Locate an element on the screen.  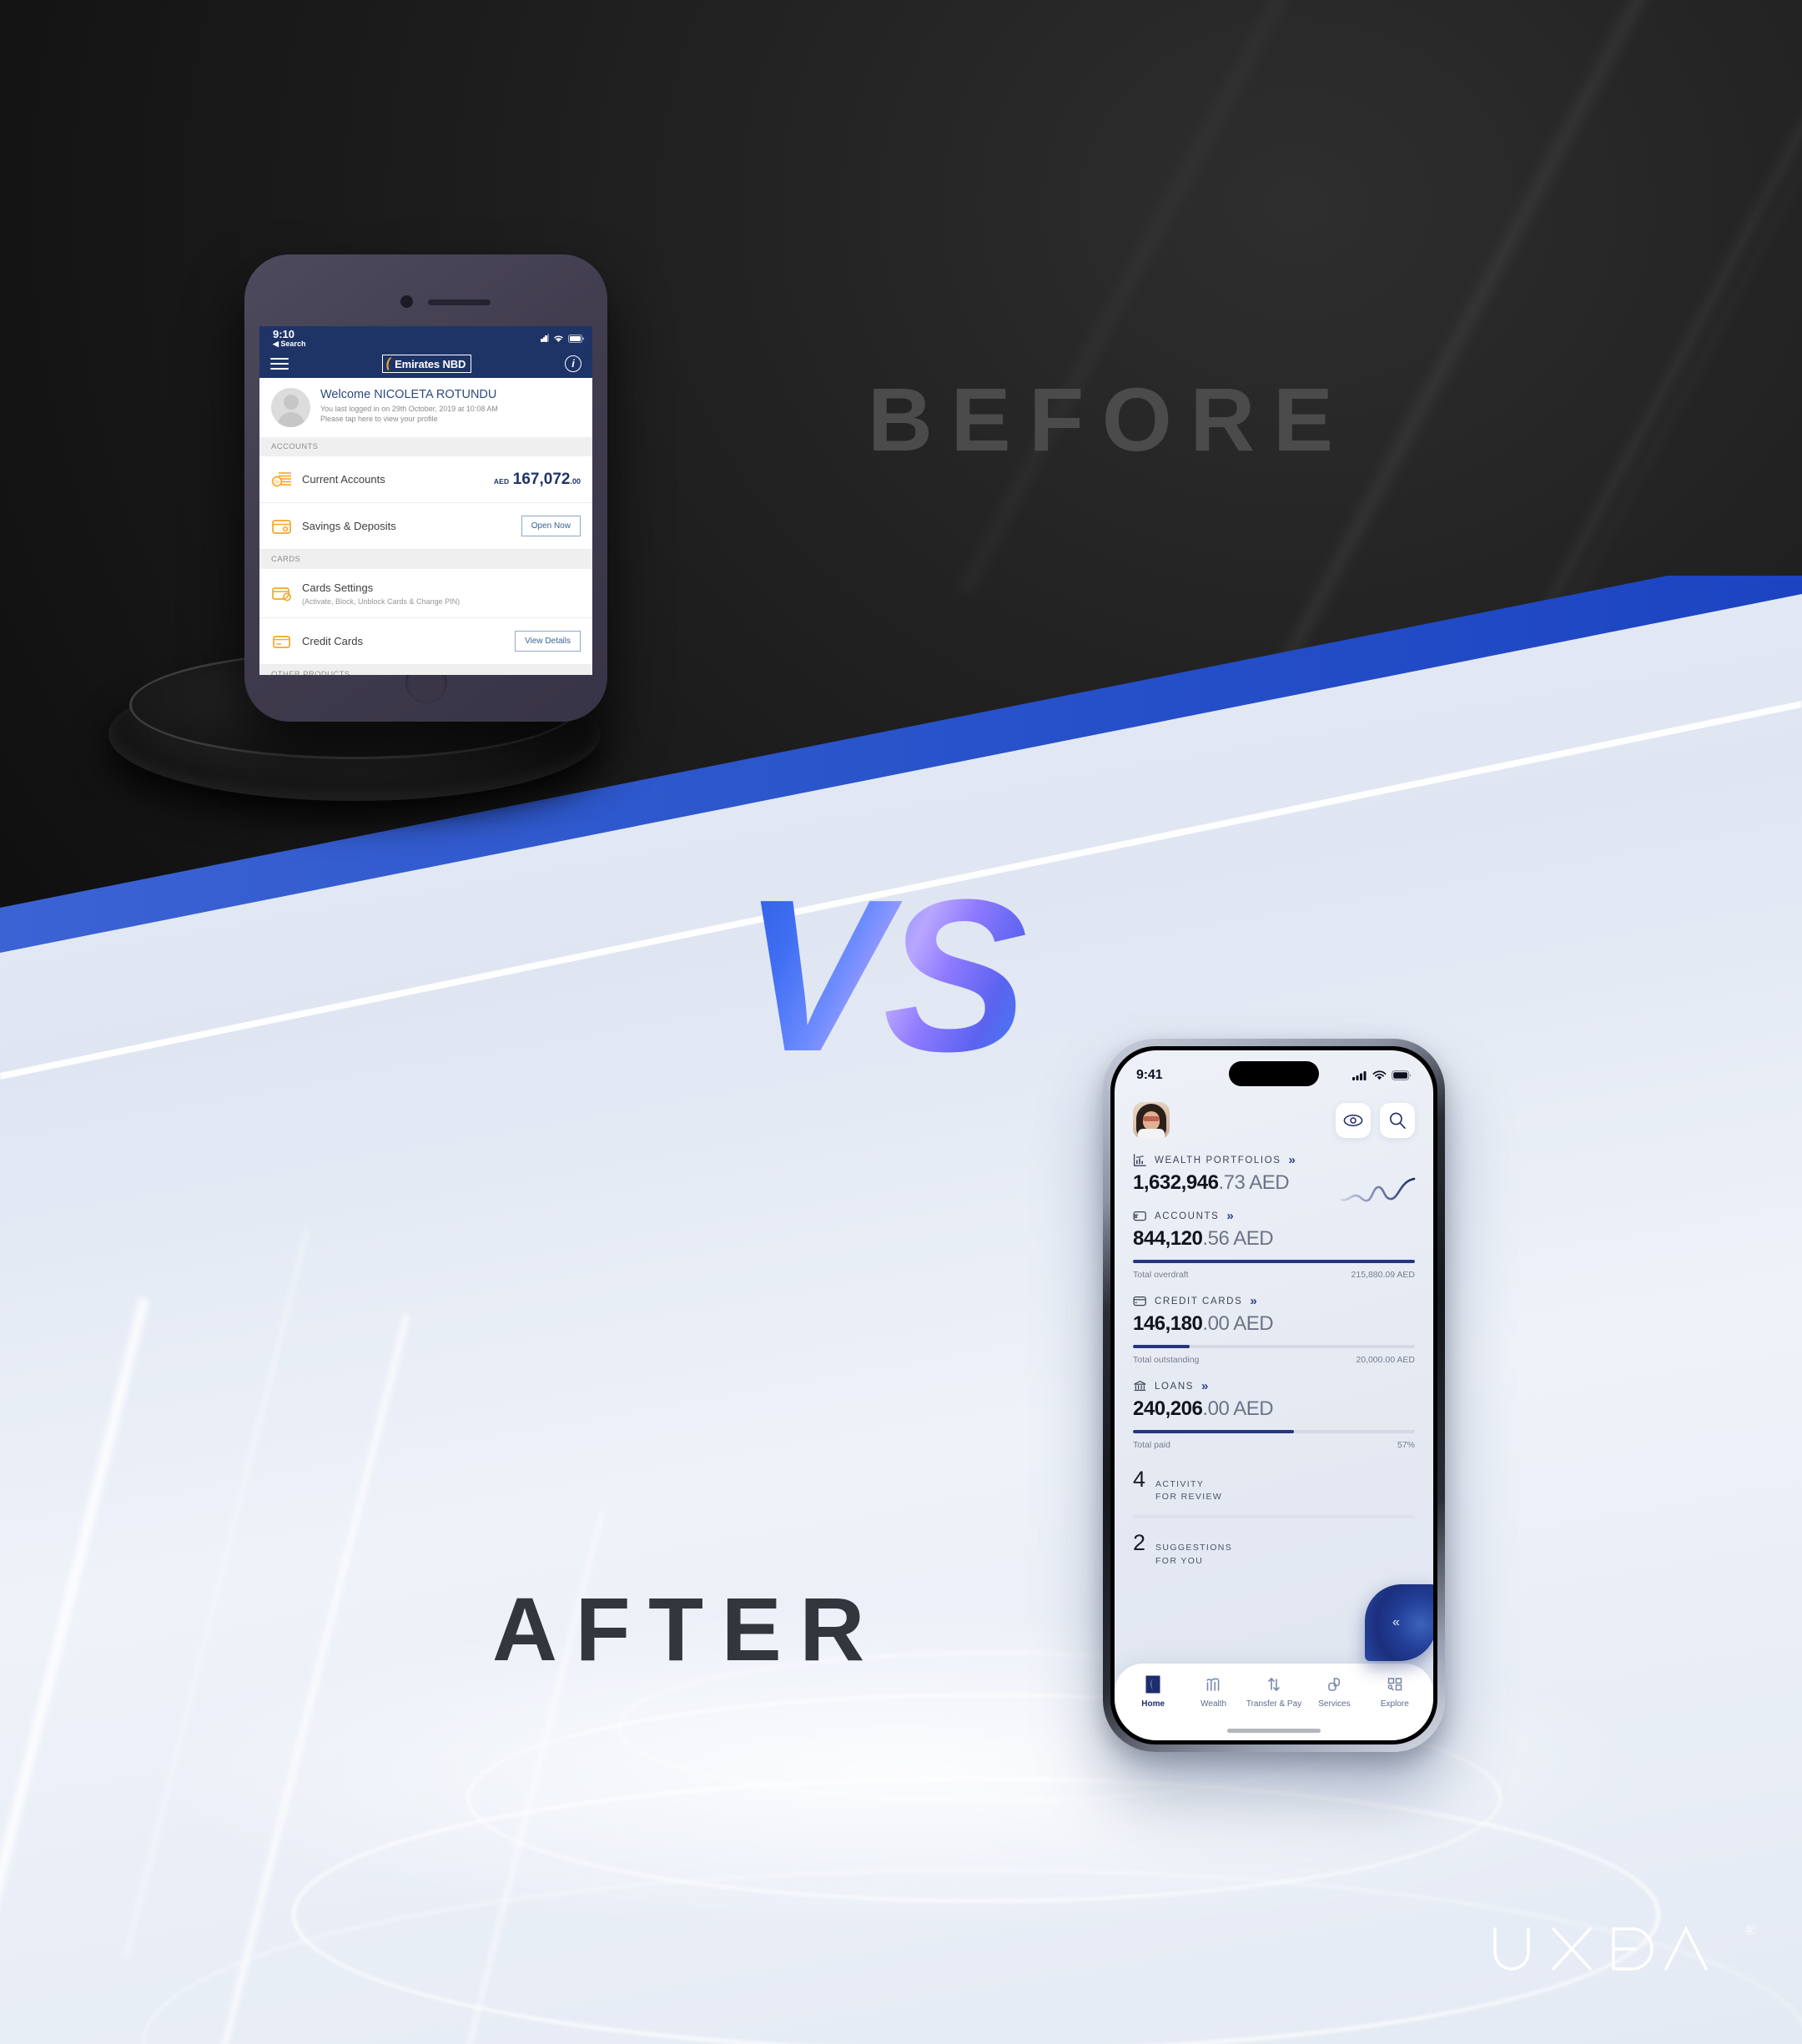
welcome-greeting: Welcome NICOLETA ROTUNDU is located at coordinates (408, 394).